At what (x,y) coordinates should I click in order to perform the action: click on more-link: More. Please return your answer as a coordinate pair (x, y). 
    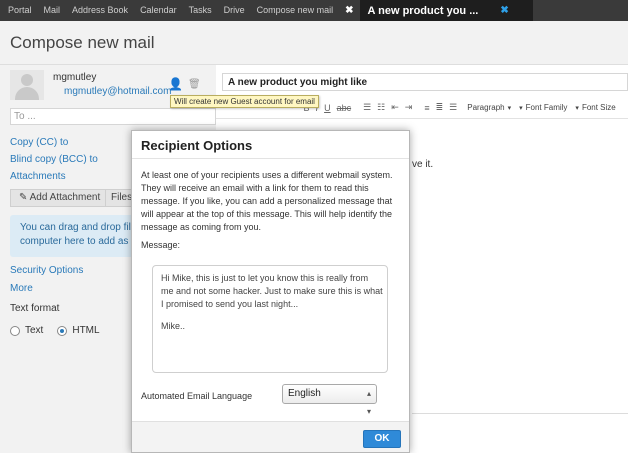
    Looking at the image, I should click on (21, 288).